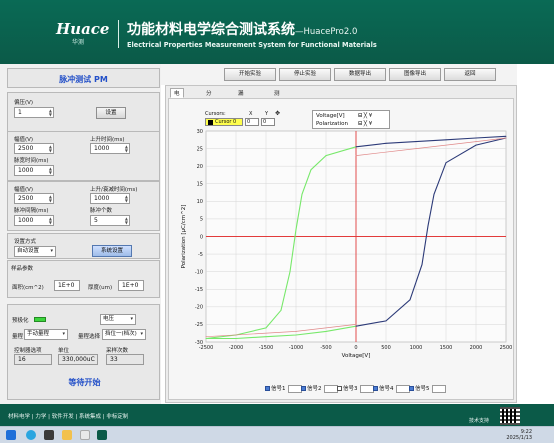 This screenshot has height=443, width=554. What do you see at coordinates (31, 211) in the screenshot?
I see `pulse2-interval-label: 脉冲间隔(ms)` at bounding box center [31, 211].